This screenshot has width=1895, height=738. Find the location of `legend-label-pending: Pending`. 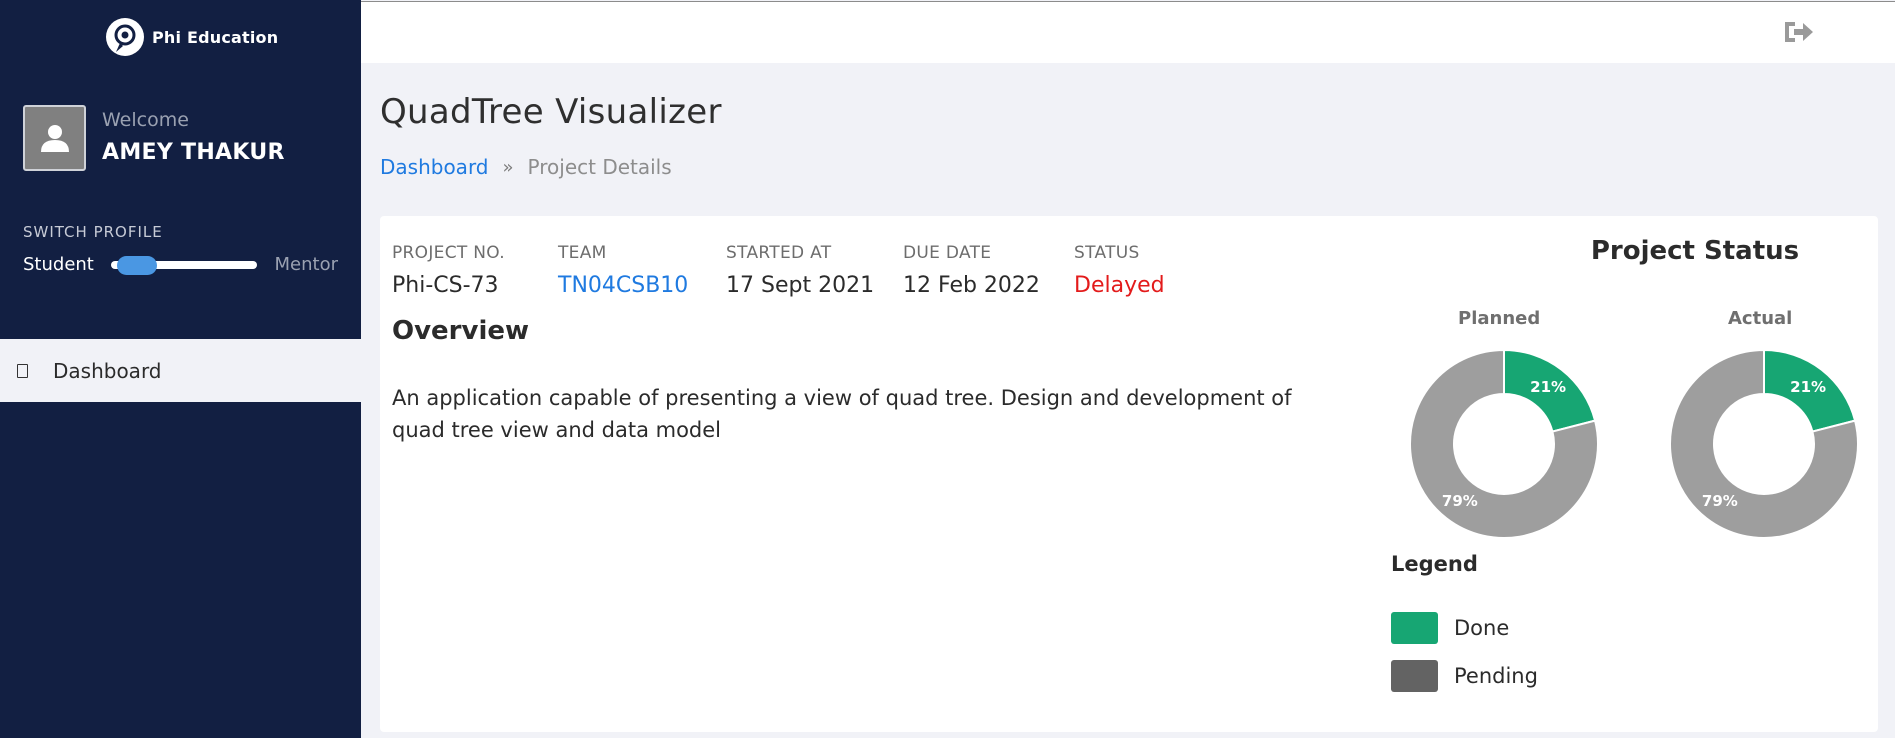

legend-label-pending: Pending is located at coordinates (1496, 676).